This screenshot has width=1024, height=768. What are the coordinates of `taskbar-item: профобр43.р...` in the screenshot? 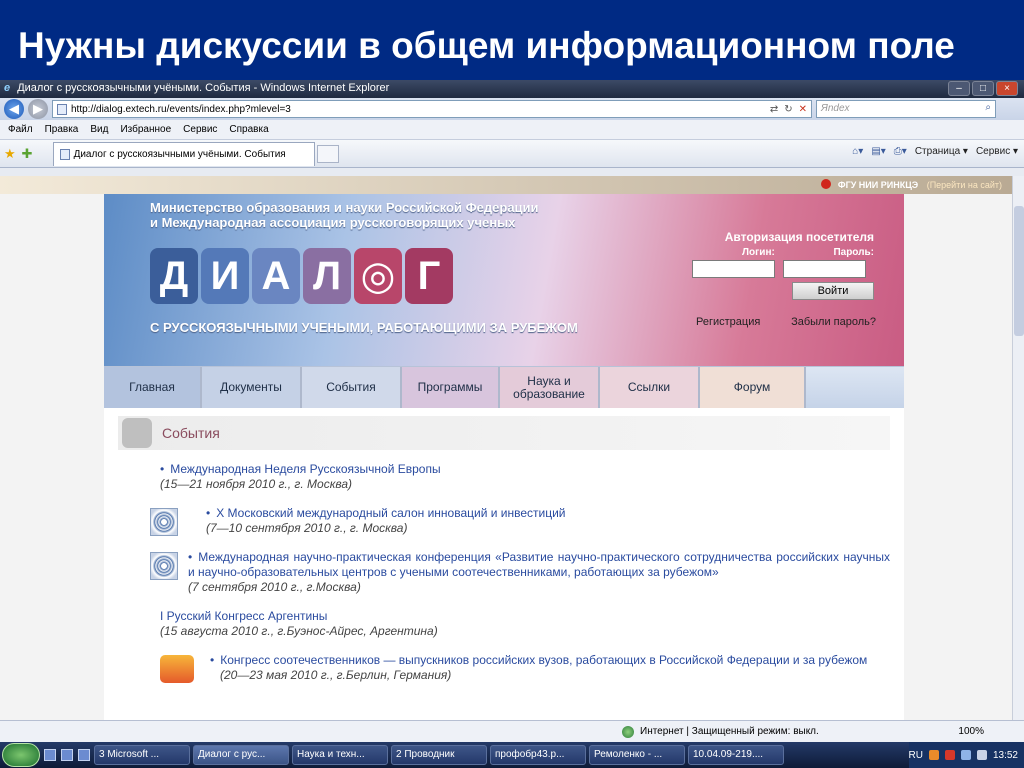 It's located at (538, 755).